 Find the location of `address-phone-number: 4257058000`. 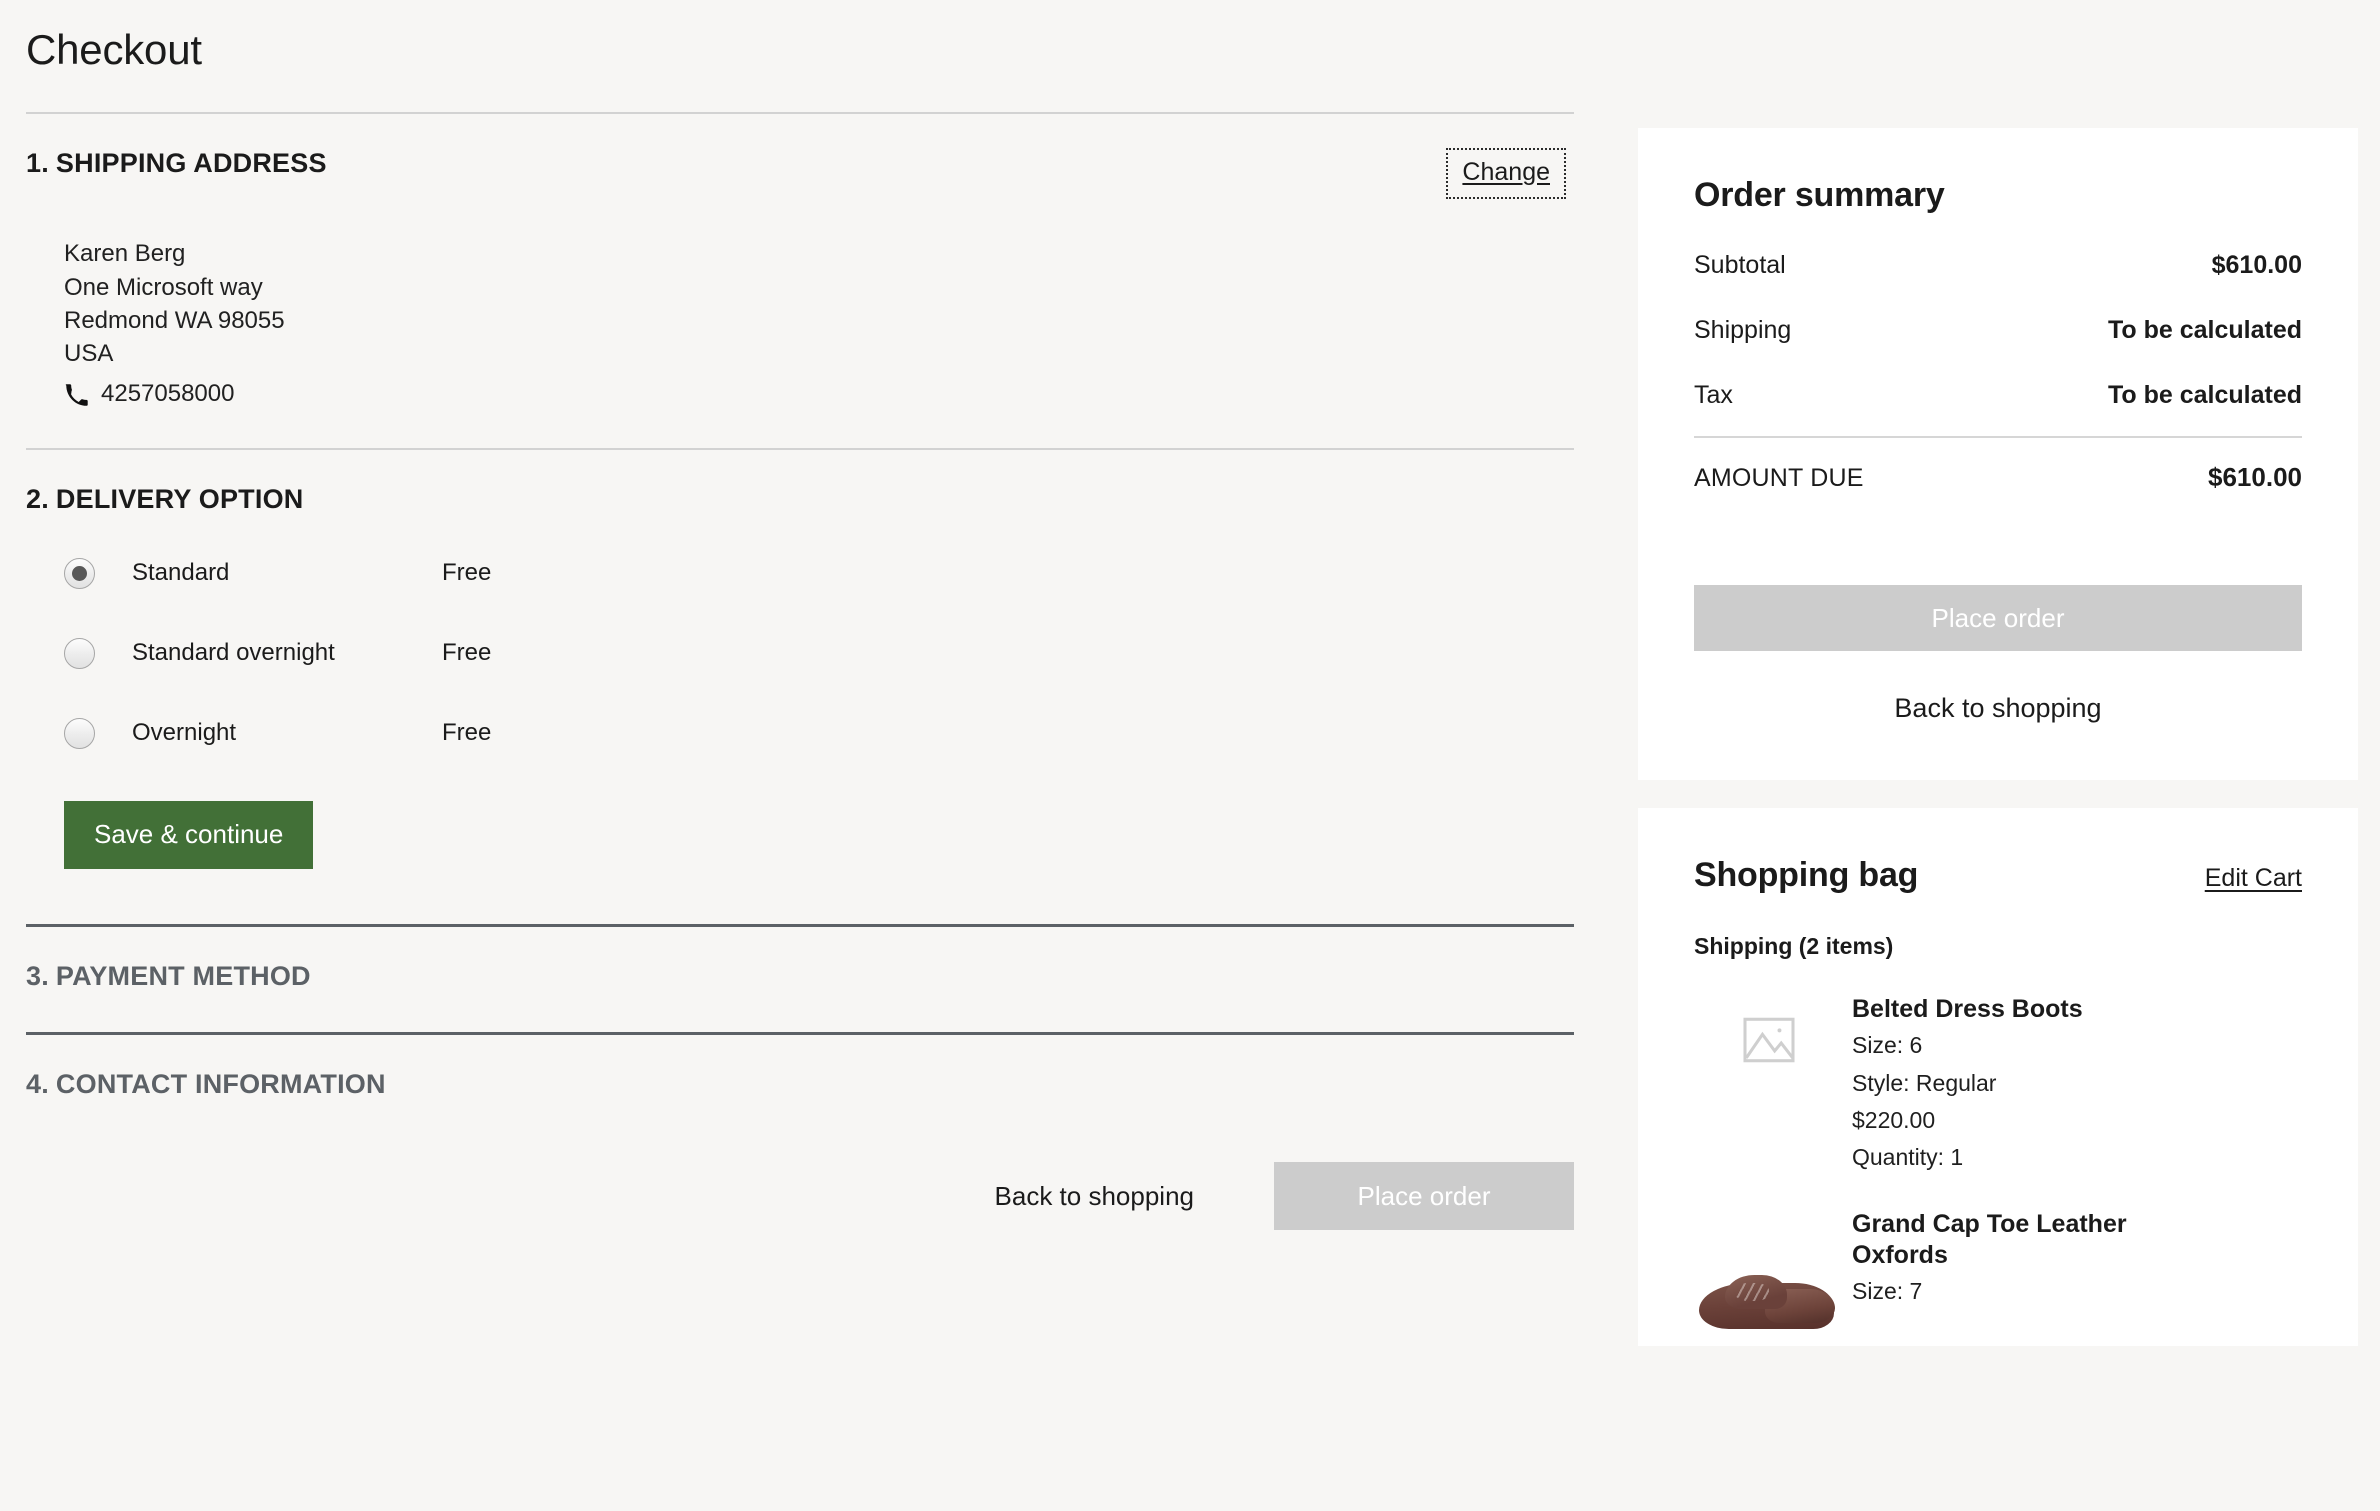

address-phone-number: 4257058000 is located at coordinates (168, 393).